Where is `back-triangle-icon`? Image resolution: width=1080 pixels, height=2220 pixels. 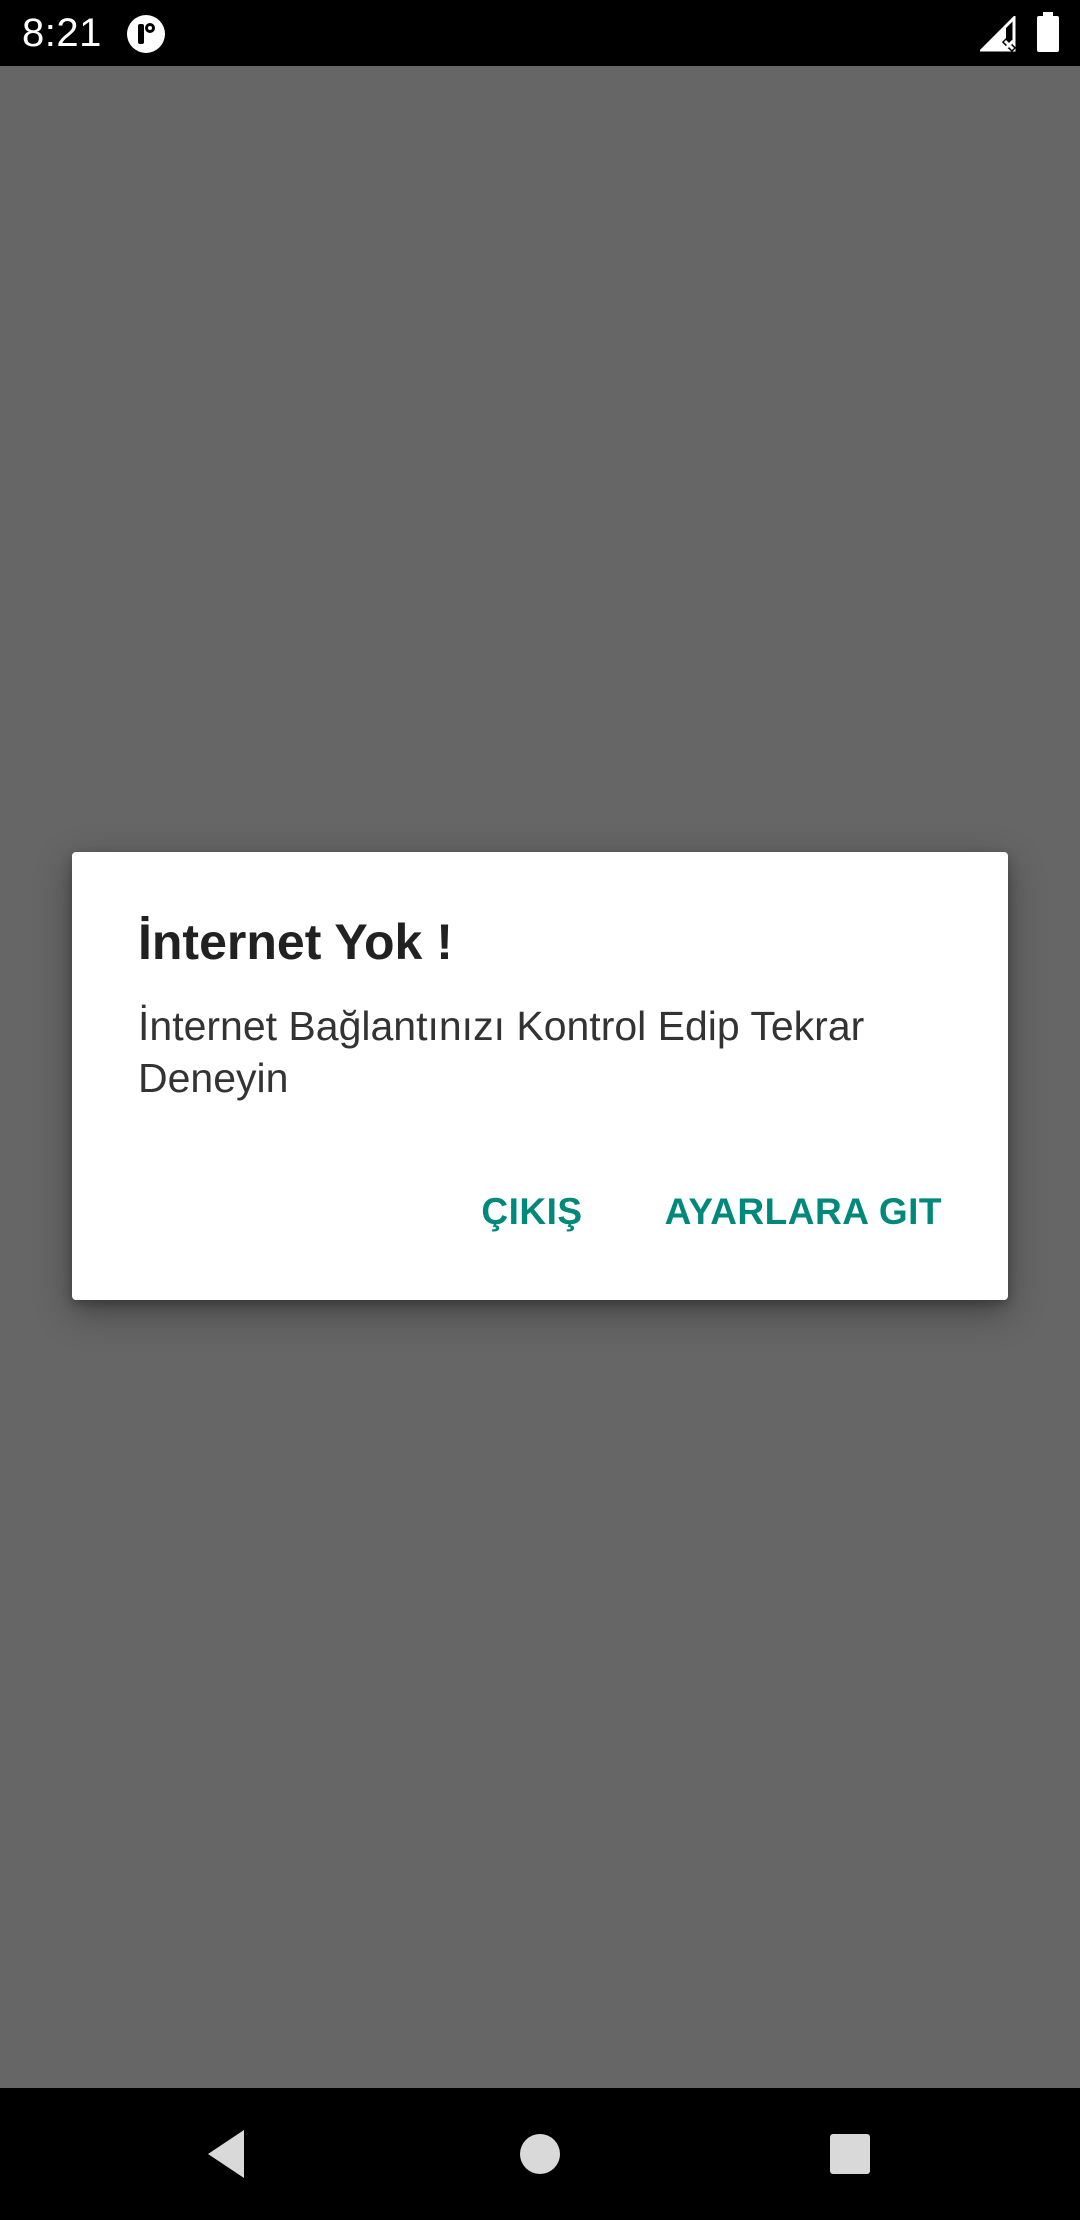
back-triangle-icon is located at coordinates (226, 2154).